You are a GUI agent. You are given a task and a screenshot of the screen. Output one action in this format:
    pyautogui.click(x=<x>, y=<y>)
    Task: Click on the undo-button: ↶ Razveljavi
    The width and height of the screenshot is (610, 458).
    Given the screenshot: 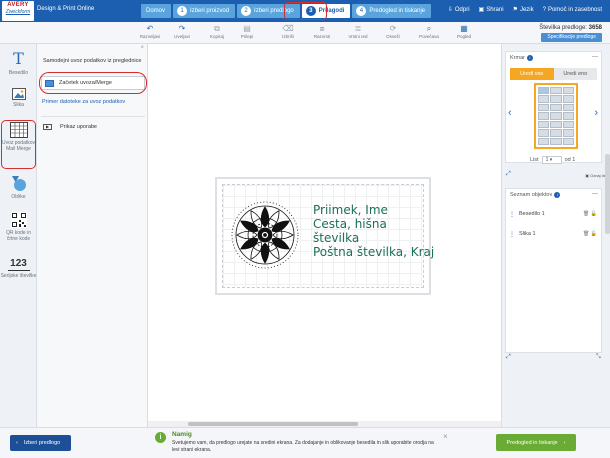 What is the action you would take?
    pyautogui.click(x=150, y=31)
    